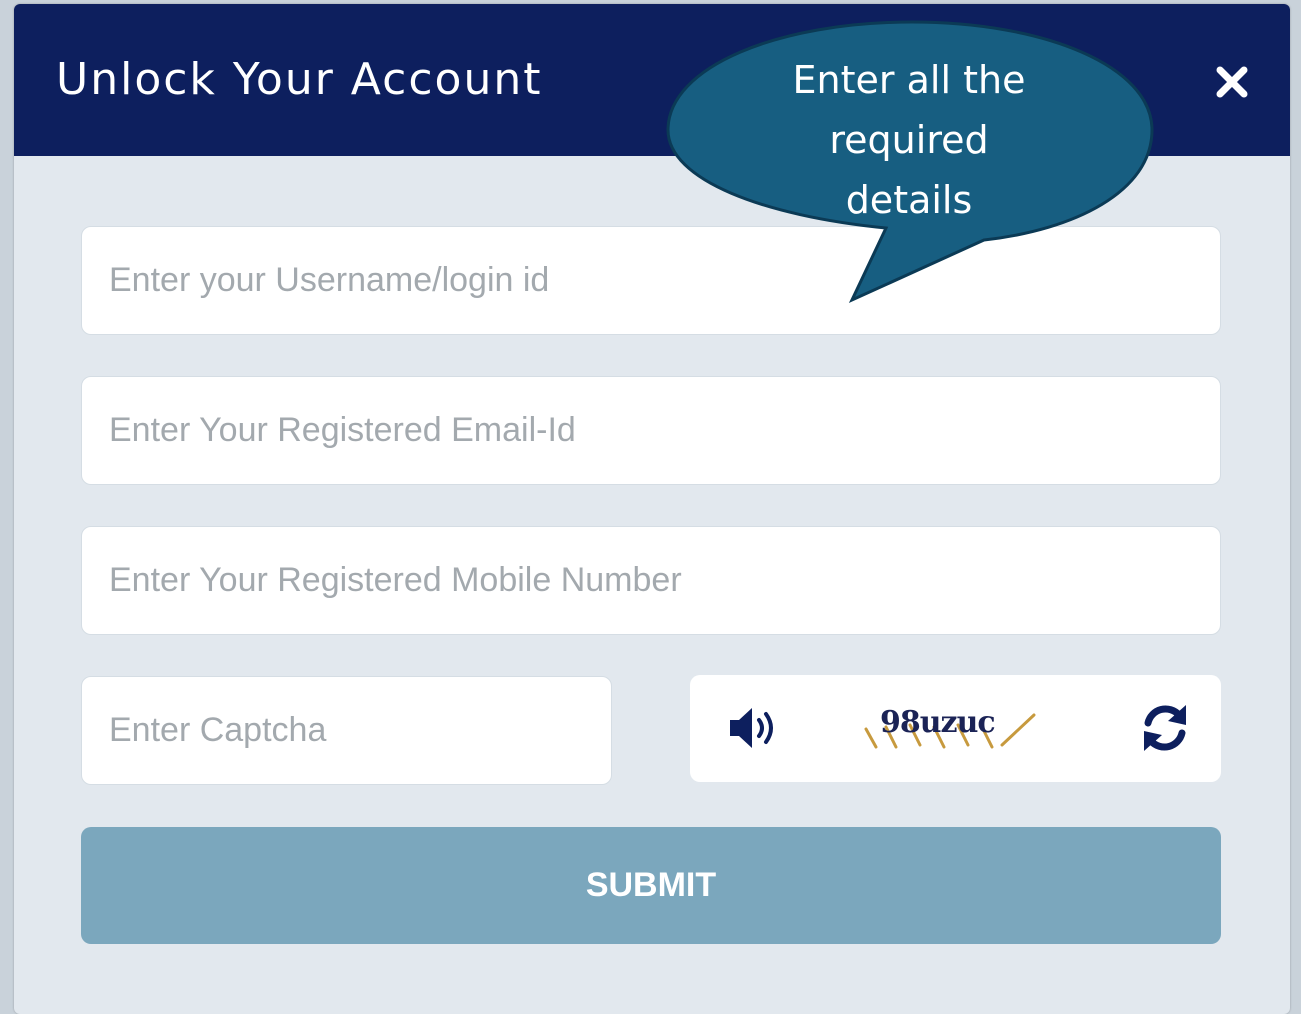 This screenshot has width=1301, height=1014. I want to click on captcha-input, so click(346, 730).